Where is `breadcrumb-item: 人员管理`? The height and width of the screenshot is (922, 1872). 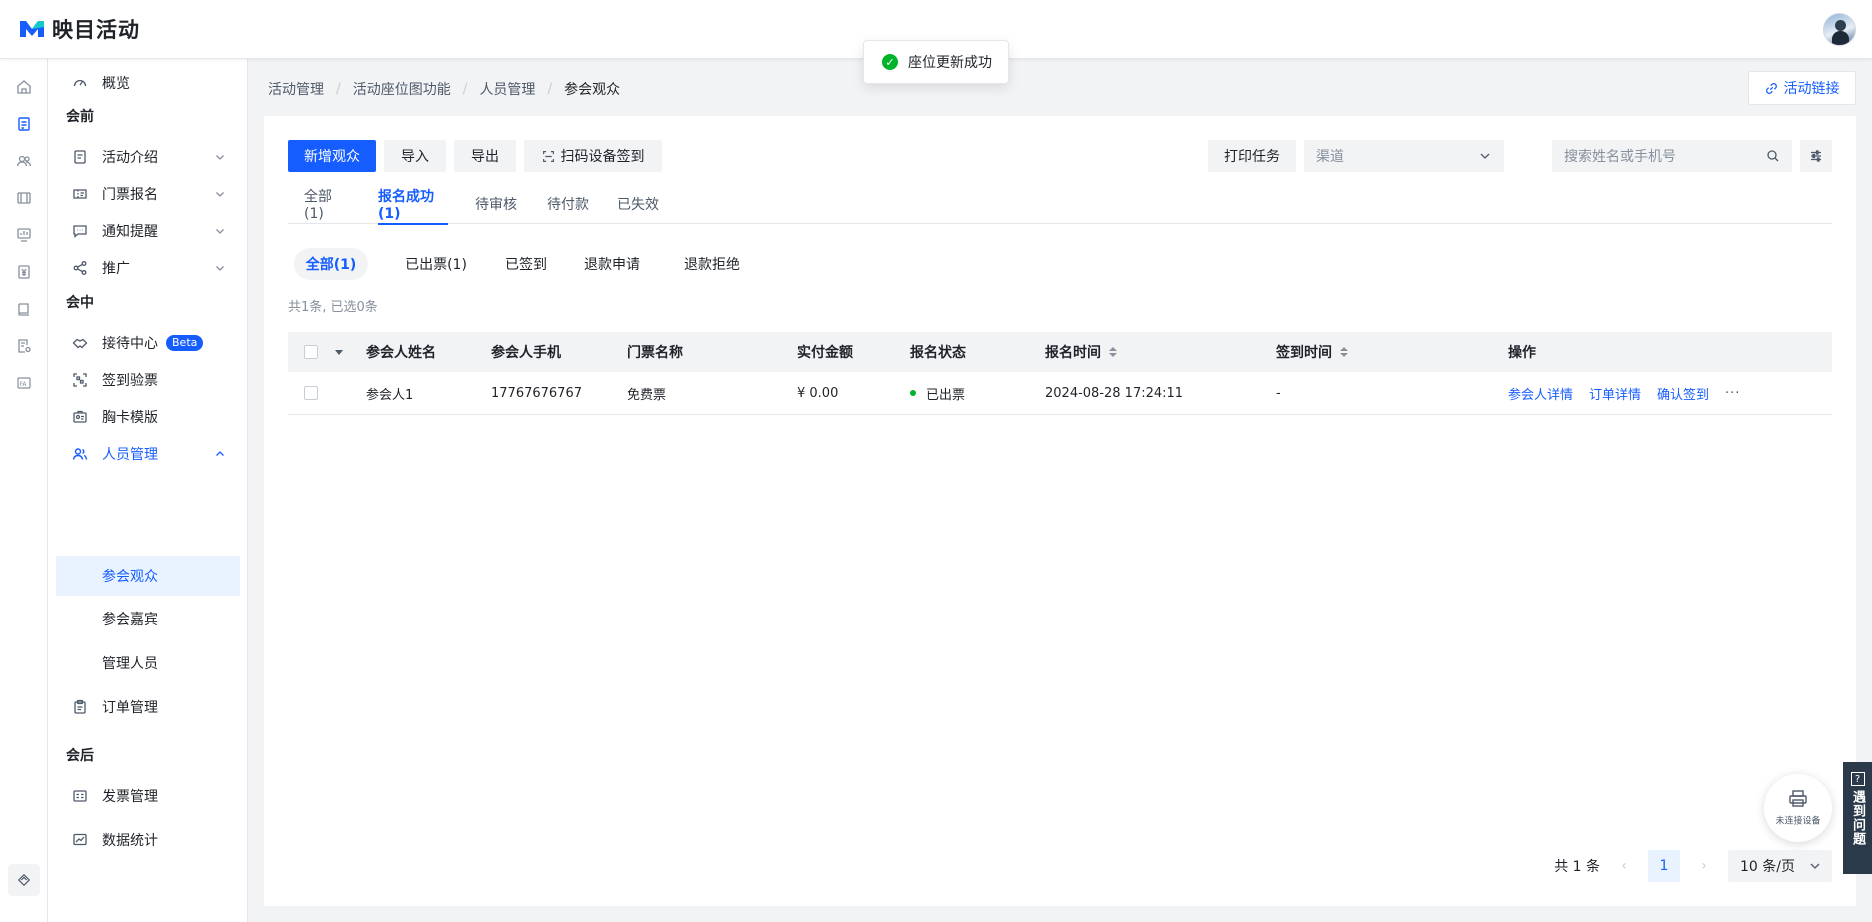 breadcrumb-item: 人员管理 is located at coordinates (507, 89).